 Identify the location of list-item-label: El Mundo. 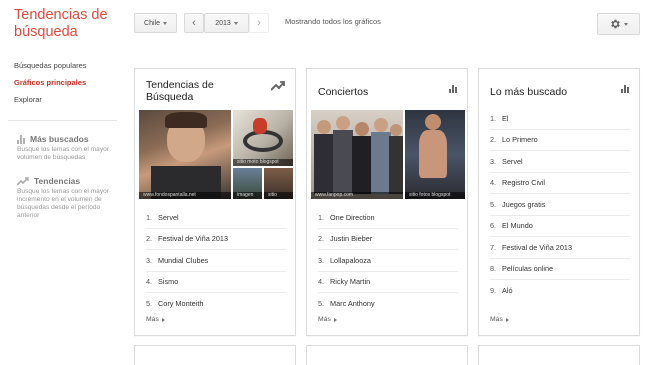
(517, 226).